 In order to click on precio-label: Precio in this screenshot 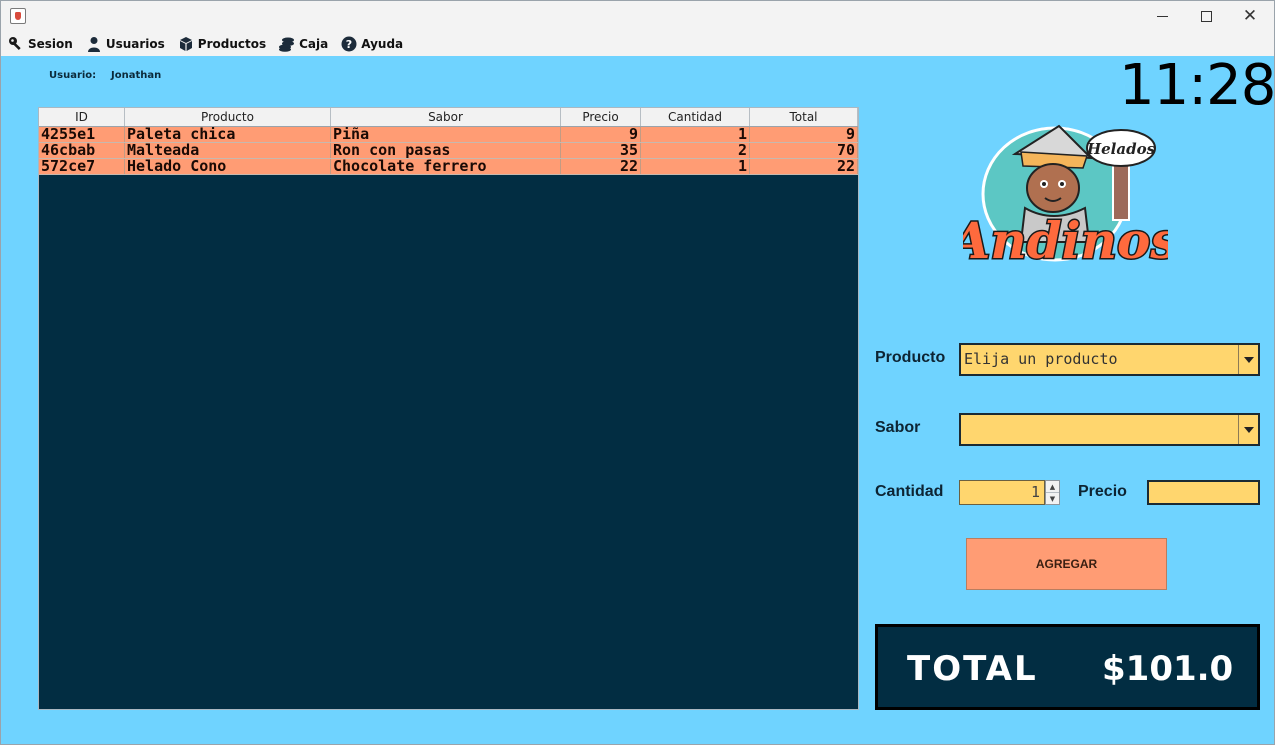, I will do `click(1102, 491)`.